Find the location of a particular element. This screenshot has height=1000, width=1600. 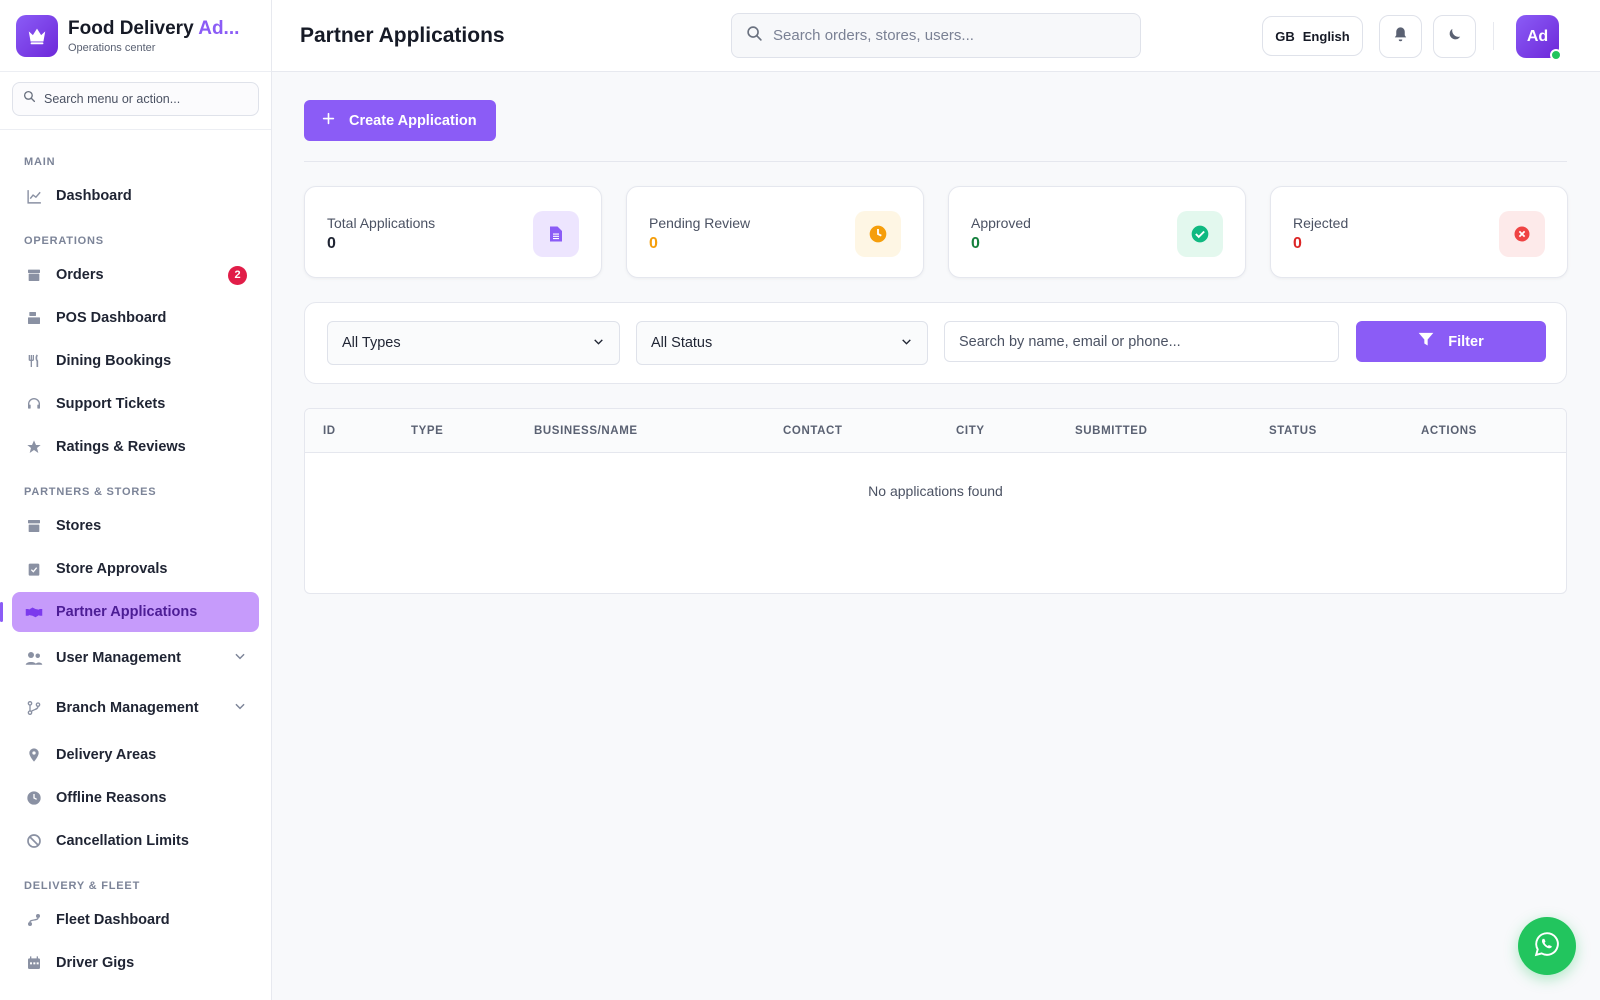

language-code: GB is located at coordinates (1285, 36).